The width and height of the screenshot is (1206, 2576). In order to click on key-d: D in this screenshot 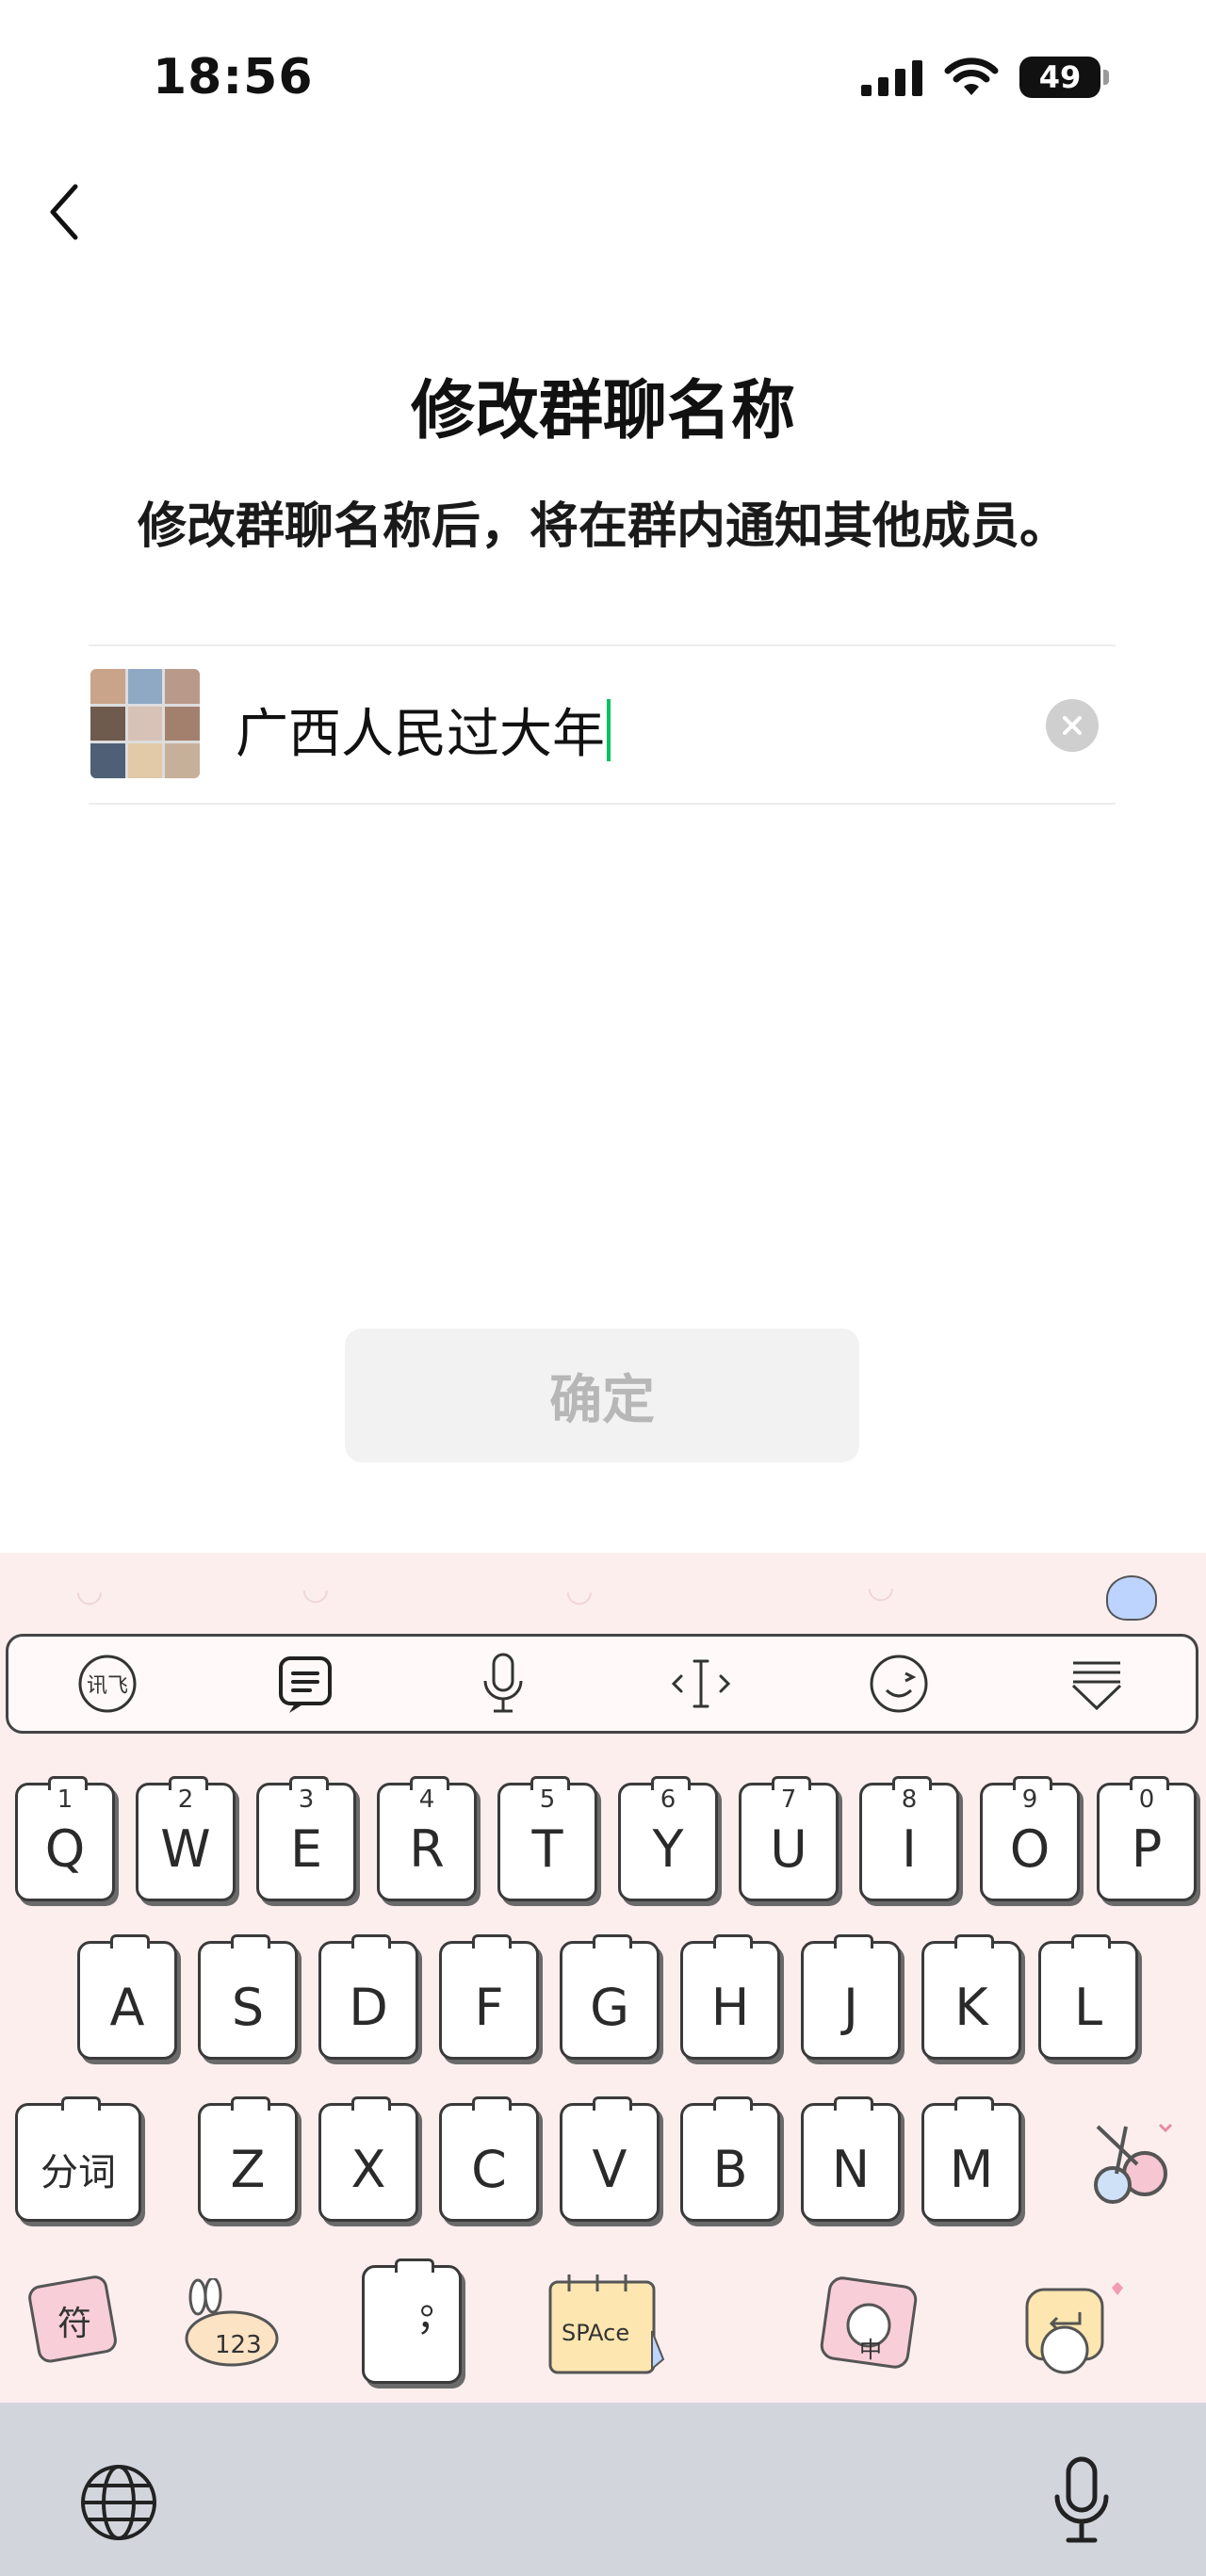, I will do `click(368, 1997)`.